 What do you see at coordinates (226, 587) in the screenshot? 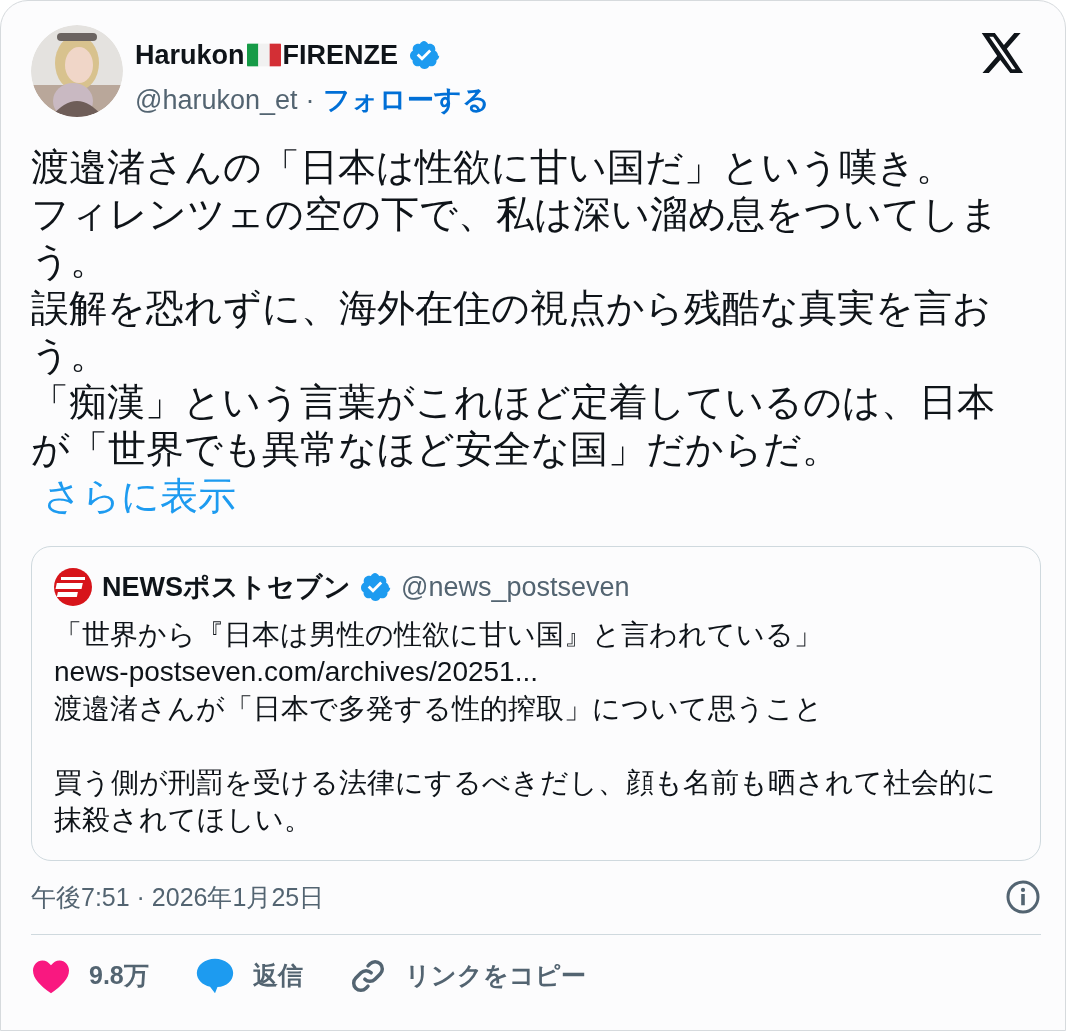
I see `quoted-author-name: NEWSポストセブン` at bounding box center [226, 587].